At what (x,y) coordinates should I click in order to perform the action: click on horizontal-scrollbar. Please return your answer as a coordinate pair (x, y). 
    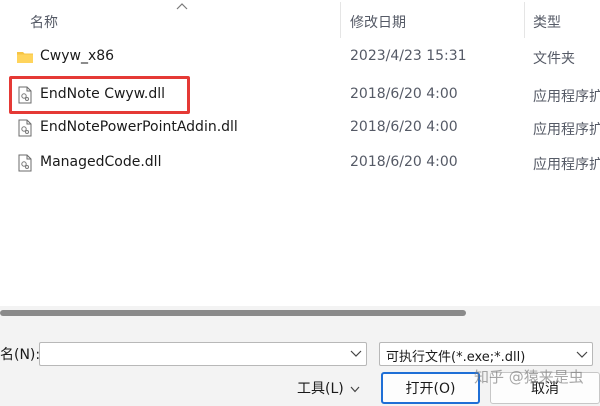
    Looking at the image, I should click on (300, 312).